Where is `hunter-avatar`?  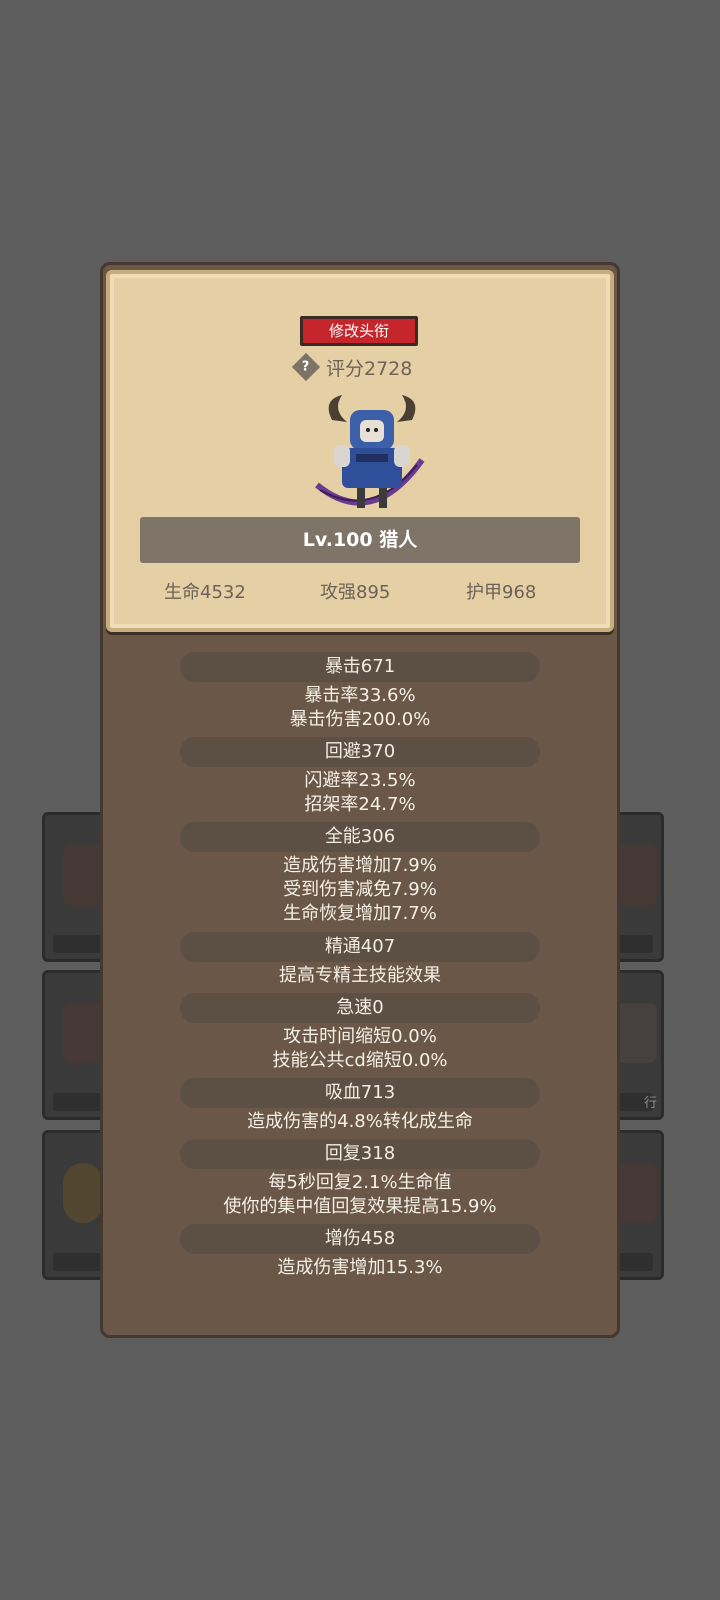 hunter-avatar is located at coordinates (370, 451).